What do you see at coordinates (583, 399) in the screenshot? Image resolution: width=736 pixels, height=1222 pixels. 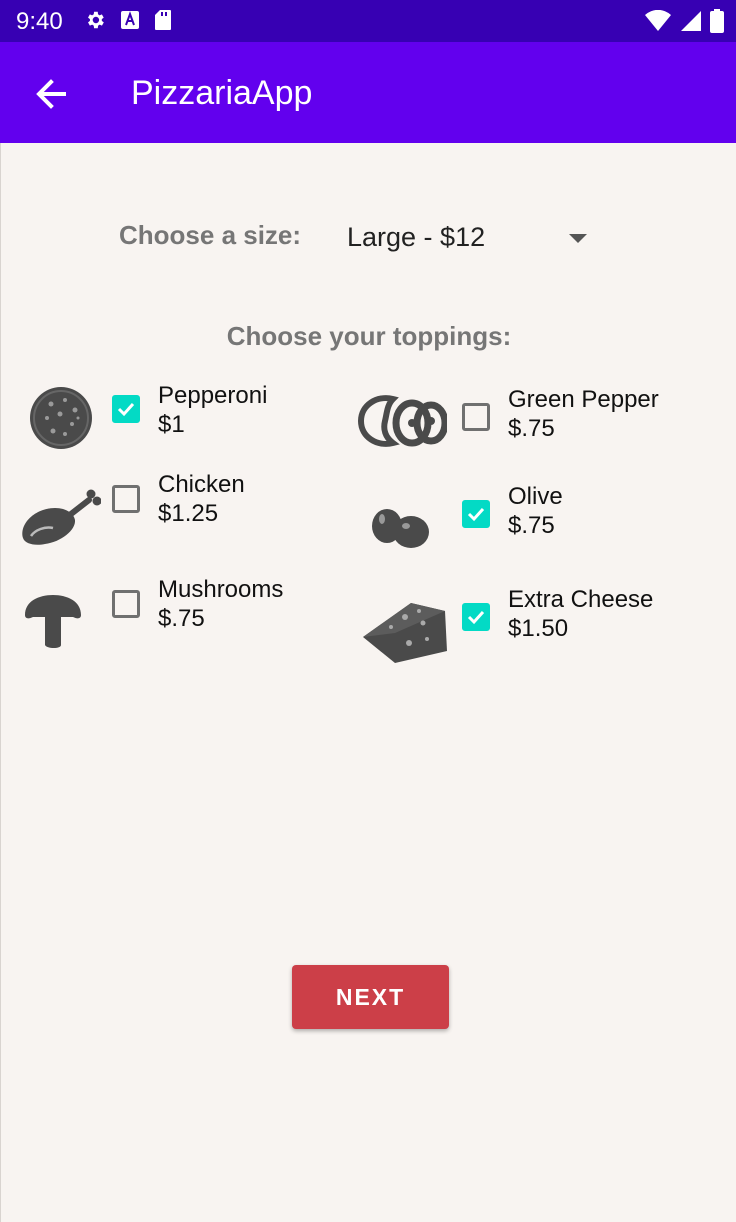 I see `topping-name: Green Pepper` at bounding box center [583, 399].